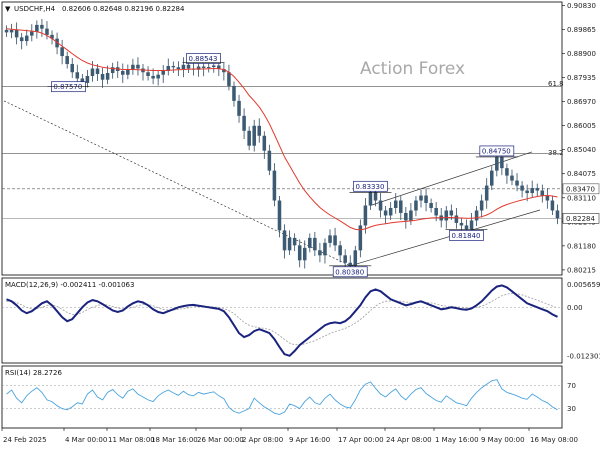  Describe the element at coordinates (581, 174) in the screenshot. I see `price-tick-label: 0.84075` at that location.